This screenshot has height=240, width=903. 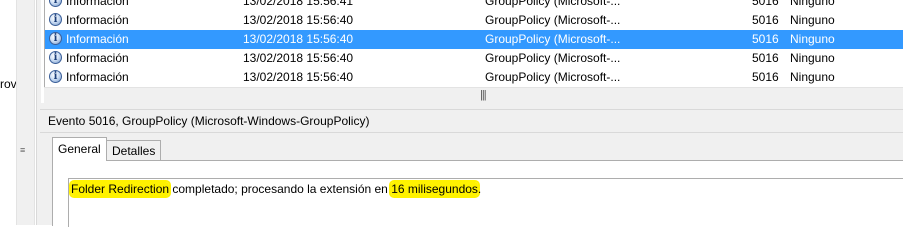 What do you see at coordinates (120, 189) in the screenshot?
I see `message-highlight-folder-redirection: Folder Redirection` at bounding box center [120, 189].